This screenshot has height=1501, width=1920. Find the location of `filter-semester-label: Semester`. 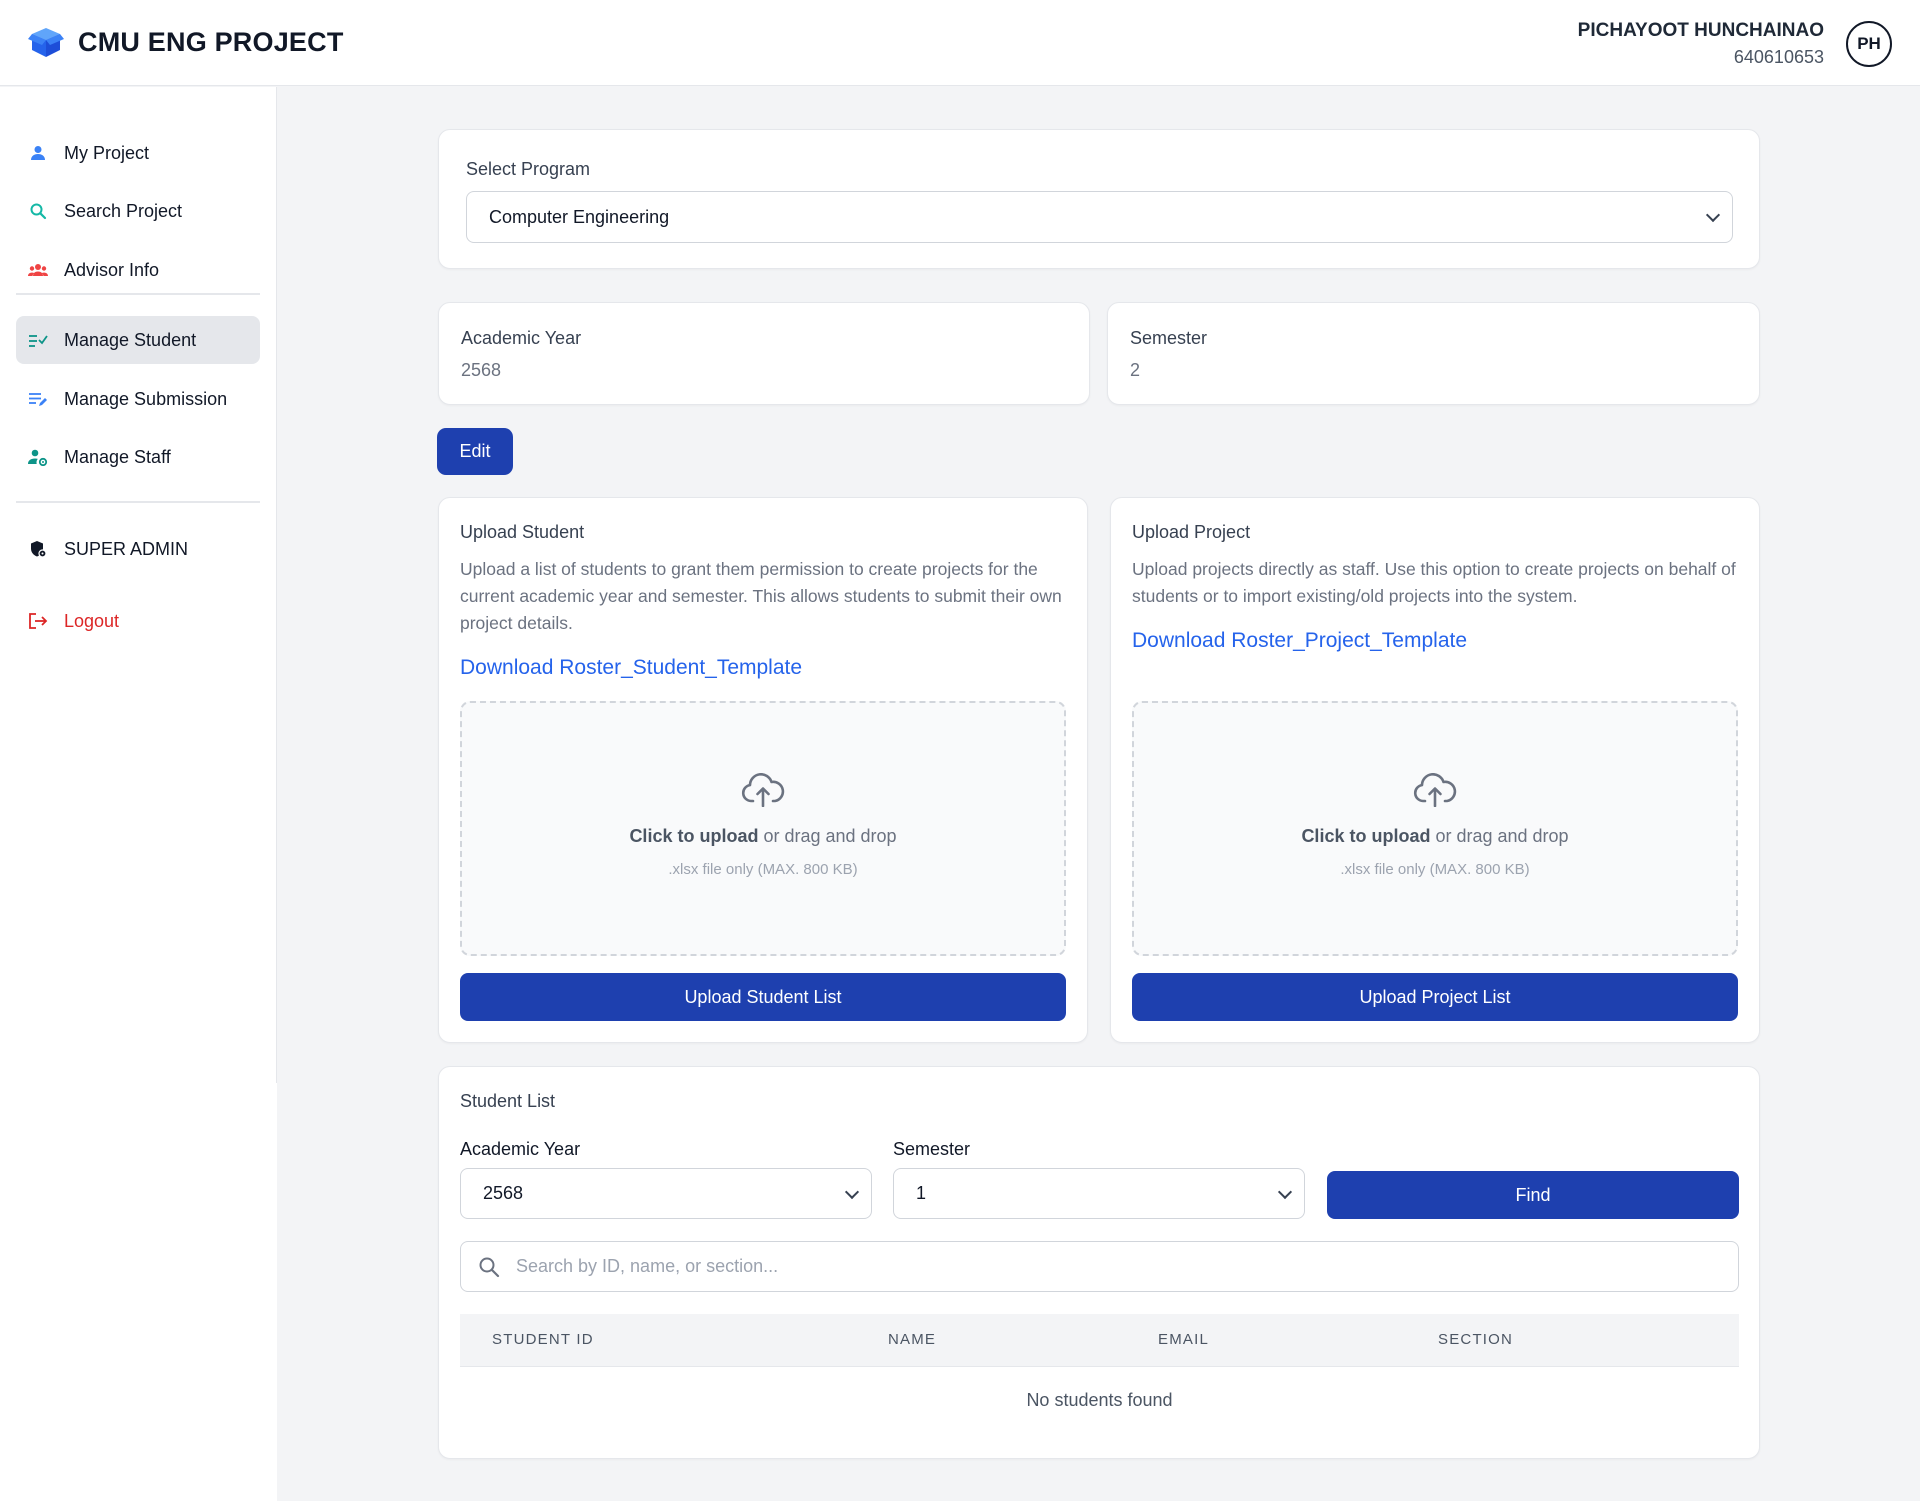

filter-semester-label: Semester is located at coordinates (932, 1149).